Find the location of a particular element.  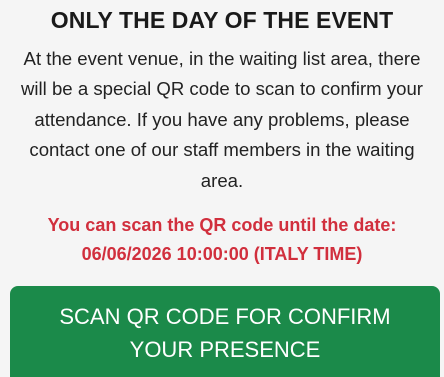

page-title: ONLY THE DAY OF THE EVENT is located at coordinates (222, 20).